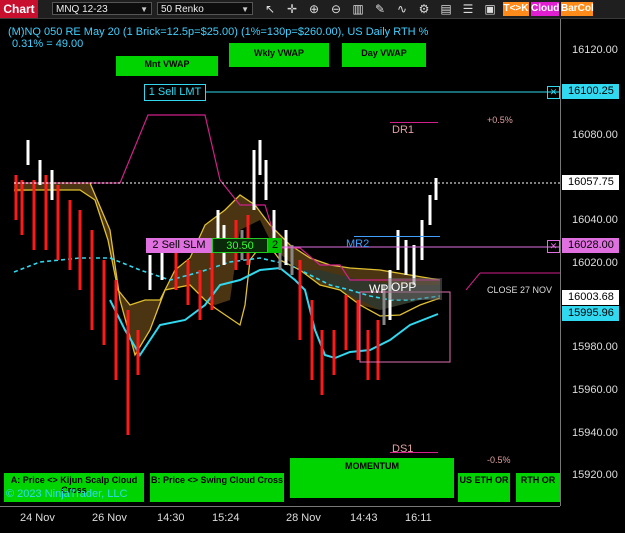 This screenshot has height=533, width=625. Describe the element at coordinates (402, 9) in the screenshot. I see `indicators-icon: ∿` at that location.